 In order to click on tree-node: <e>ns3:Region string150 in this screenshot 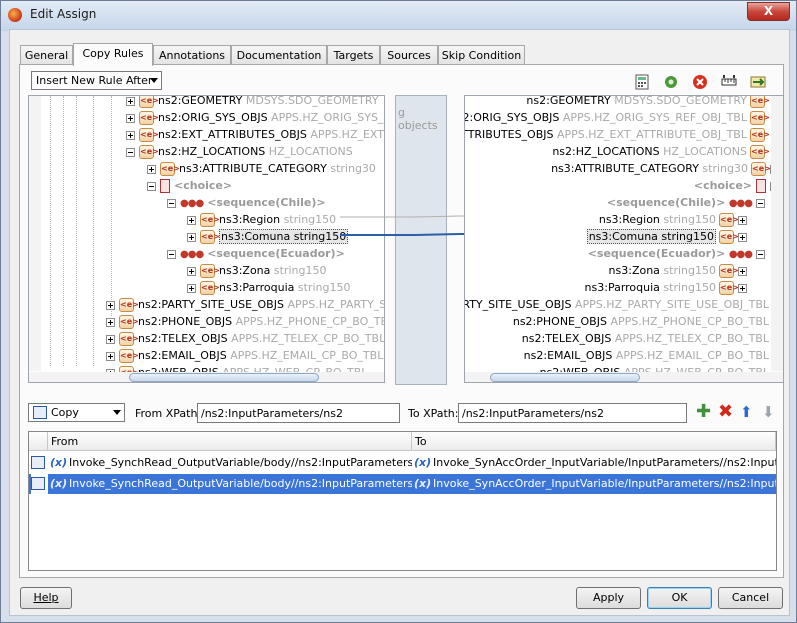, I will do `click(261, 219)`.